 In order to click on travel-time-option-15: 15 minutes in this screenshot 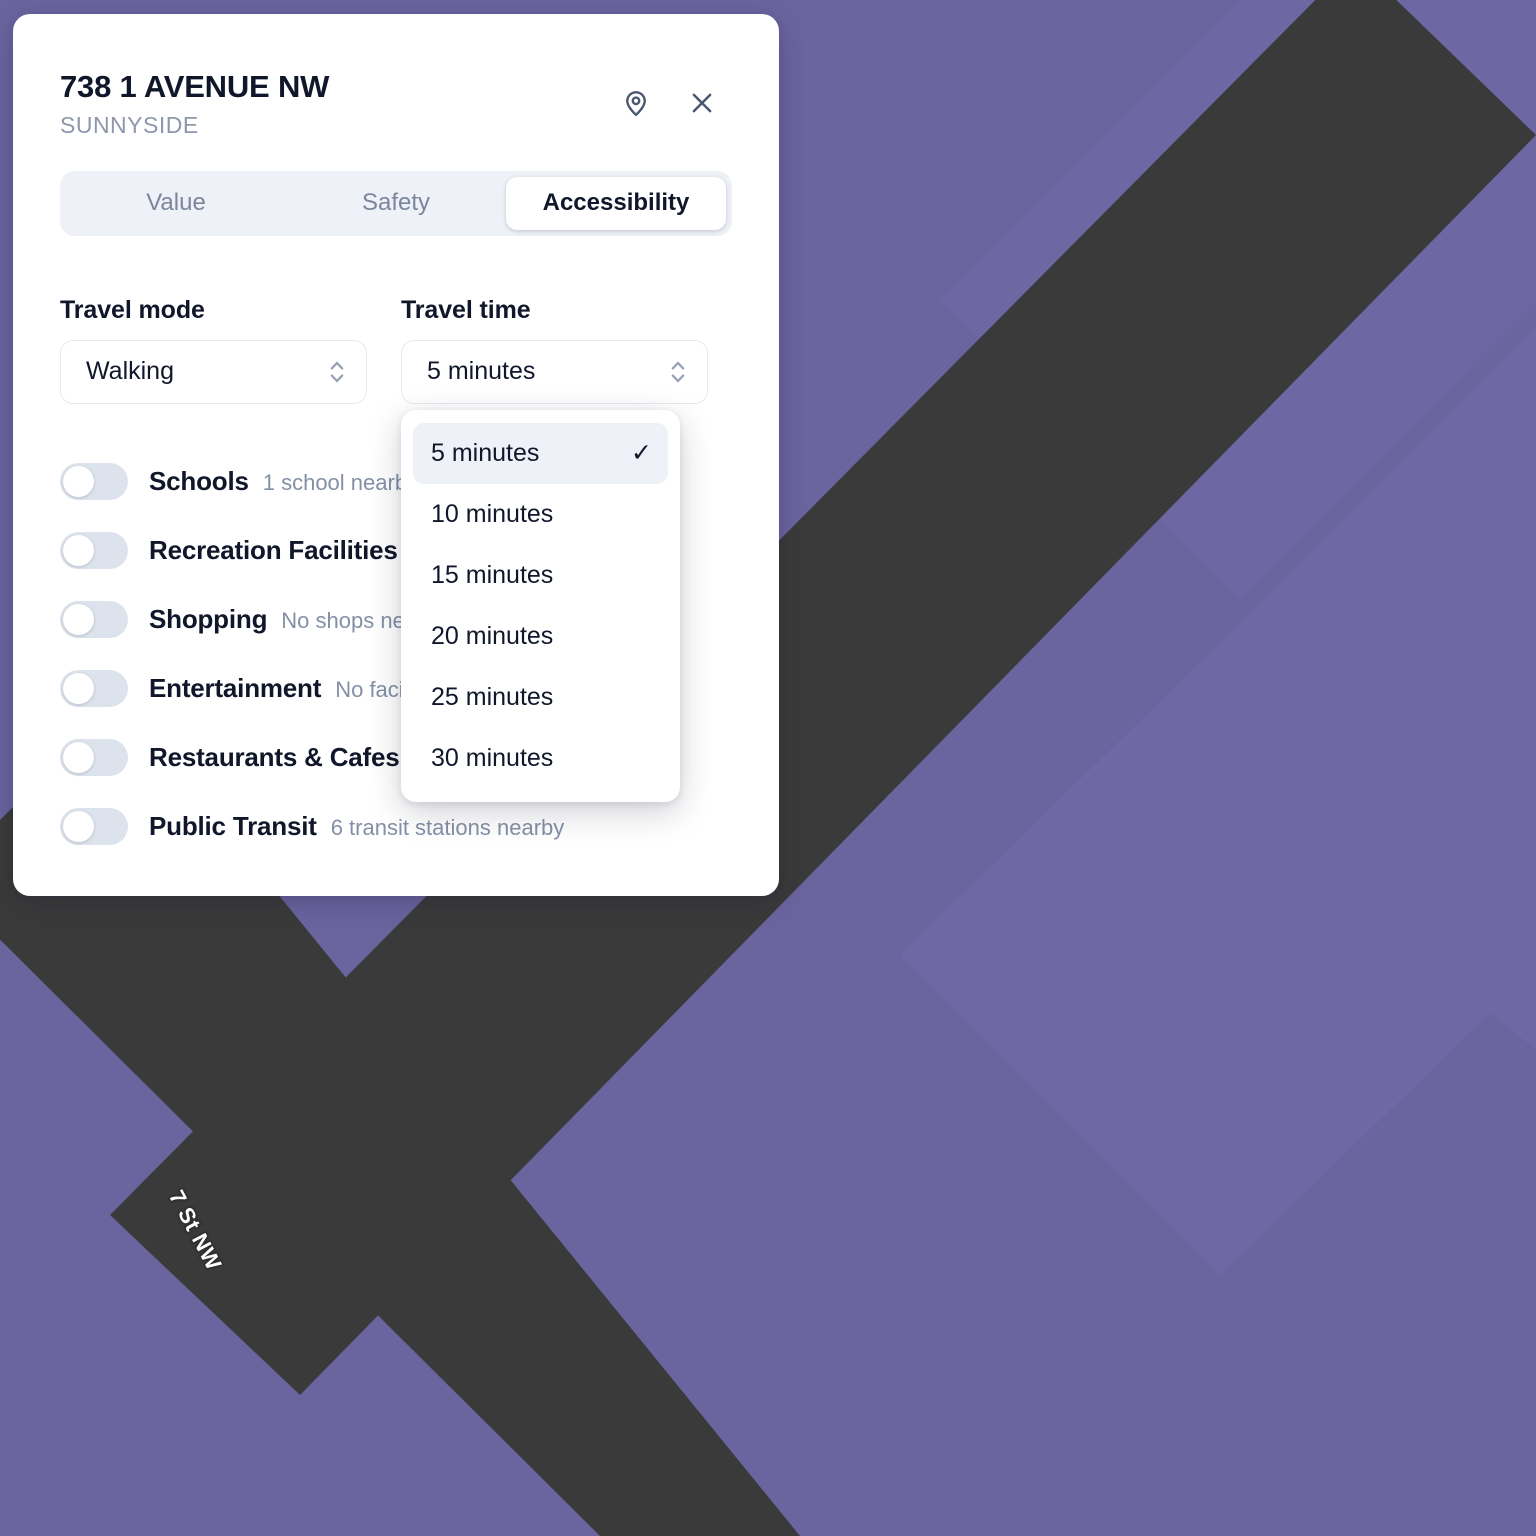, I will do `click(540, 575)`.